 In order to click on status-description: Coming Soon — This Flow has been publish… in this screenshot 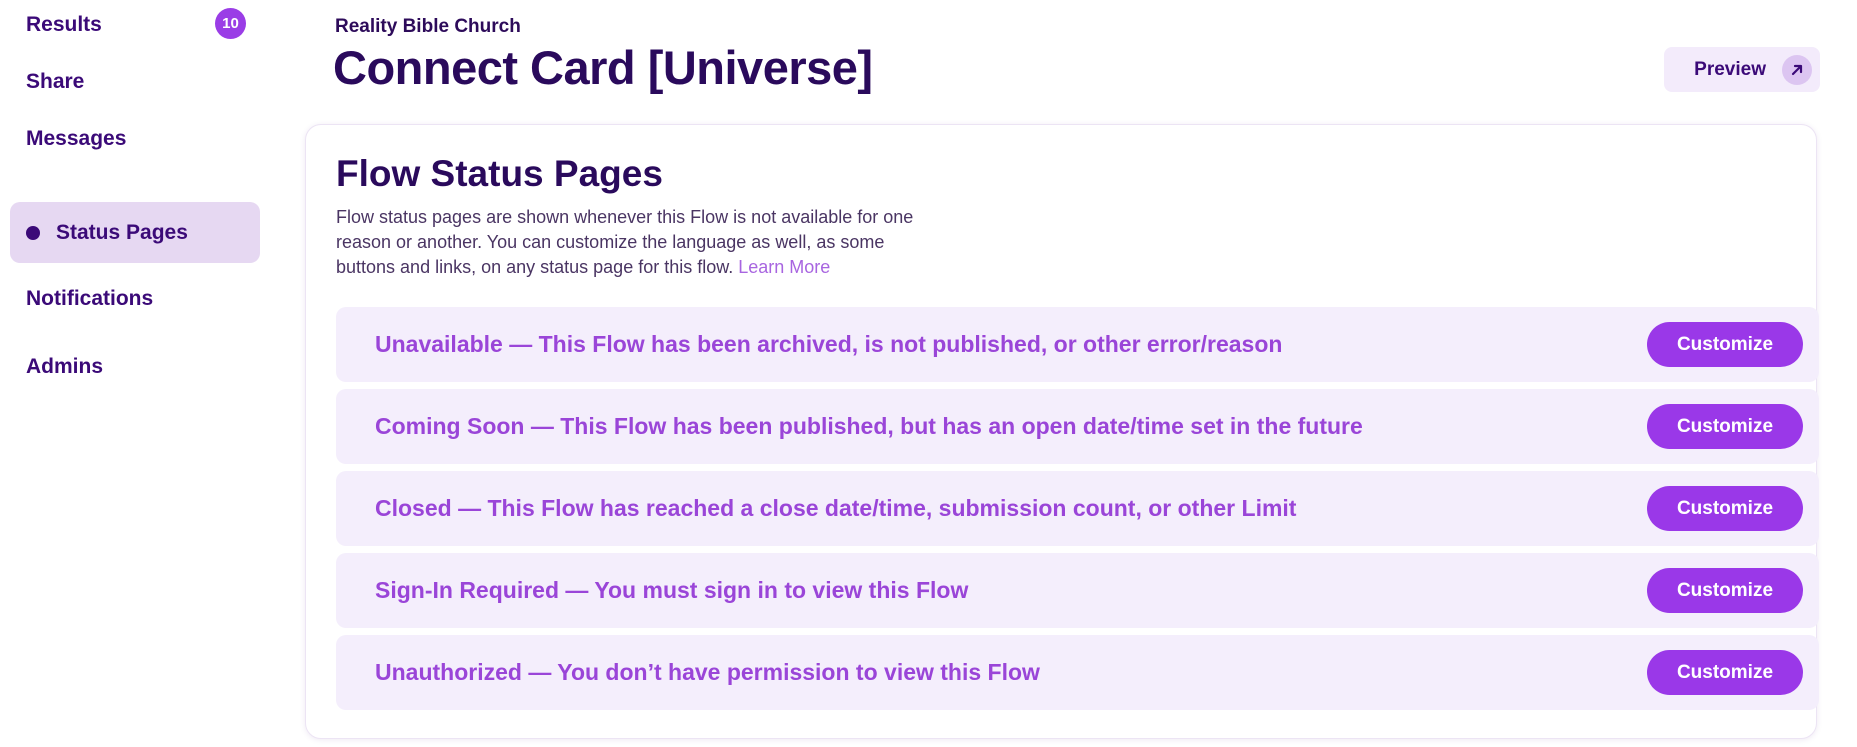, I will do `click(869, 426)`.